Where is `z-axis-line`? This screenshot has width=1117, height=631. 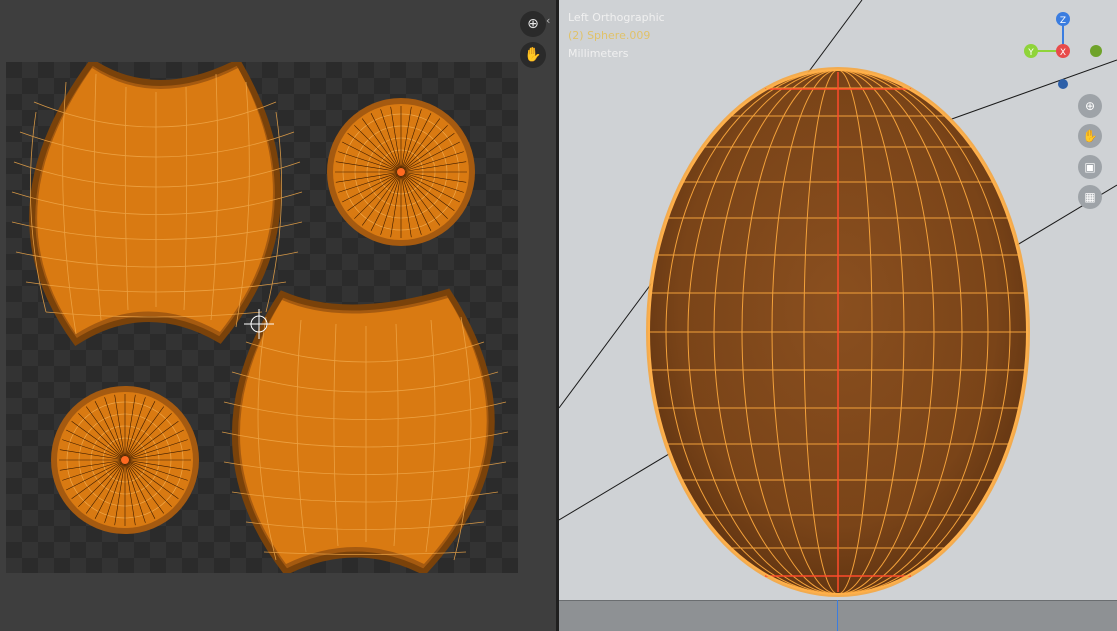 z-axis-line is located at coordinates (837, 615).